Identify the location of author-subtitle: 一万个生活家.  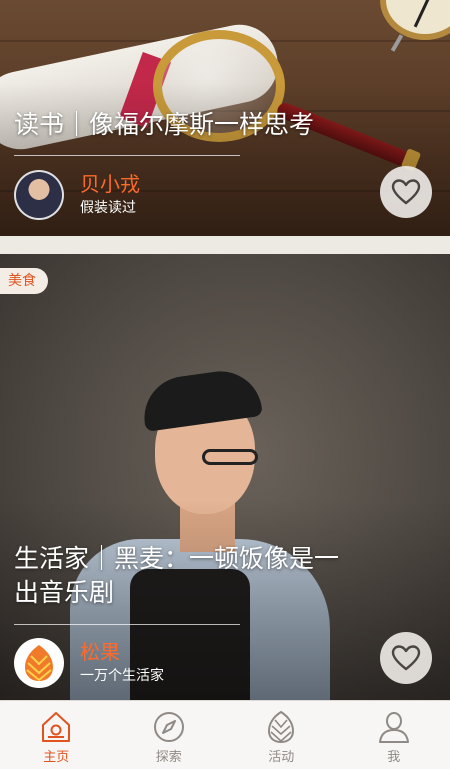
(122, 676).